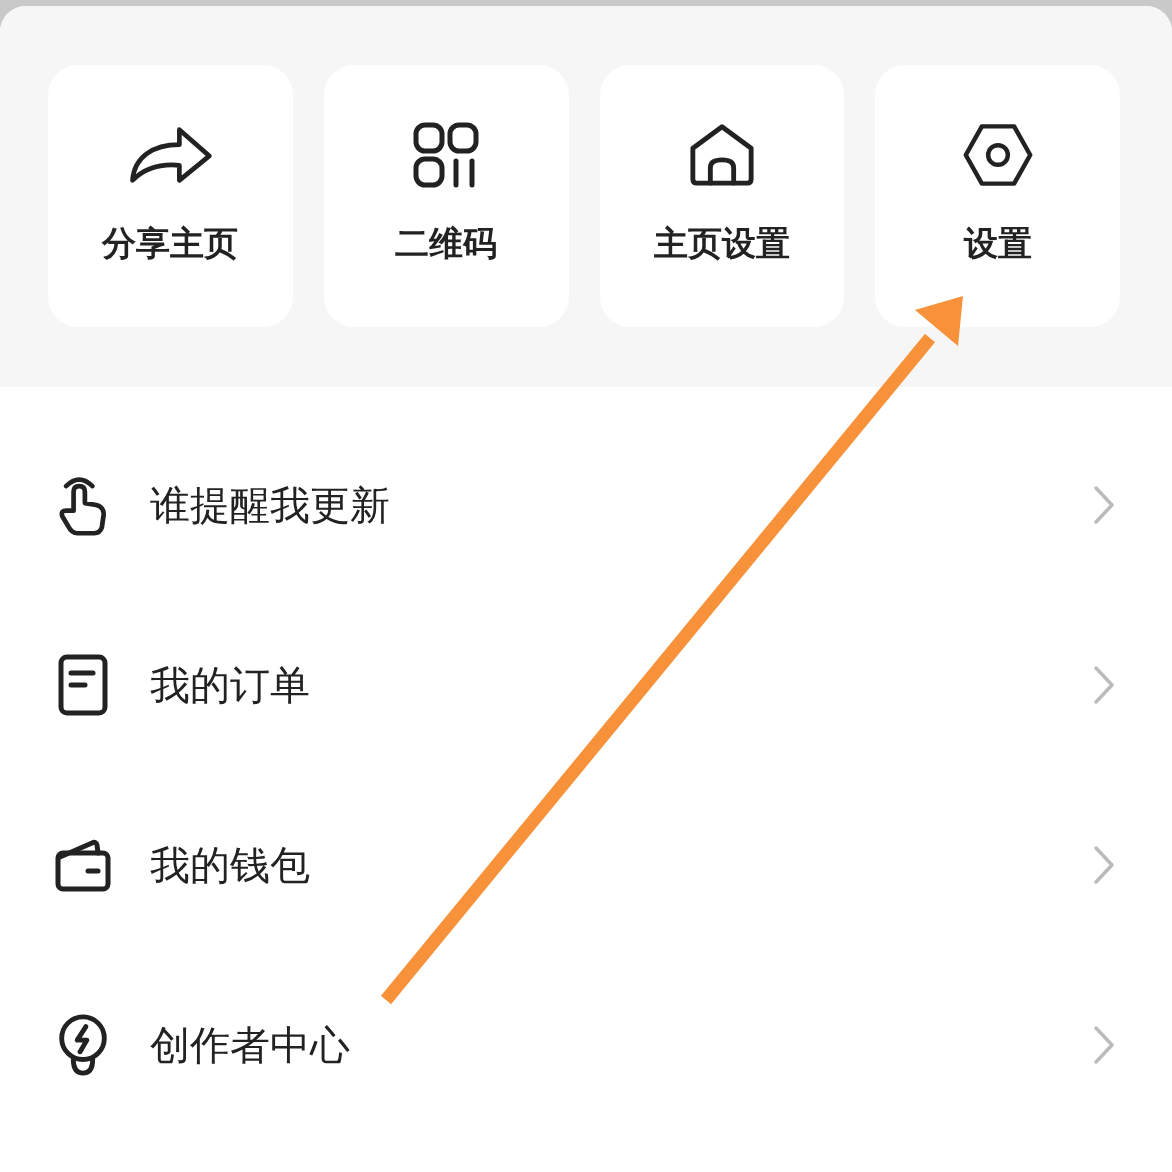 Image resolution: width=1172 pixels, height=1172 pixels. What do you see at coordinates (230, 685) in the screenshot?
I see `menu-item: 我的订单` at bounding box center [230, 685].